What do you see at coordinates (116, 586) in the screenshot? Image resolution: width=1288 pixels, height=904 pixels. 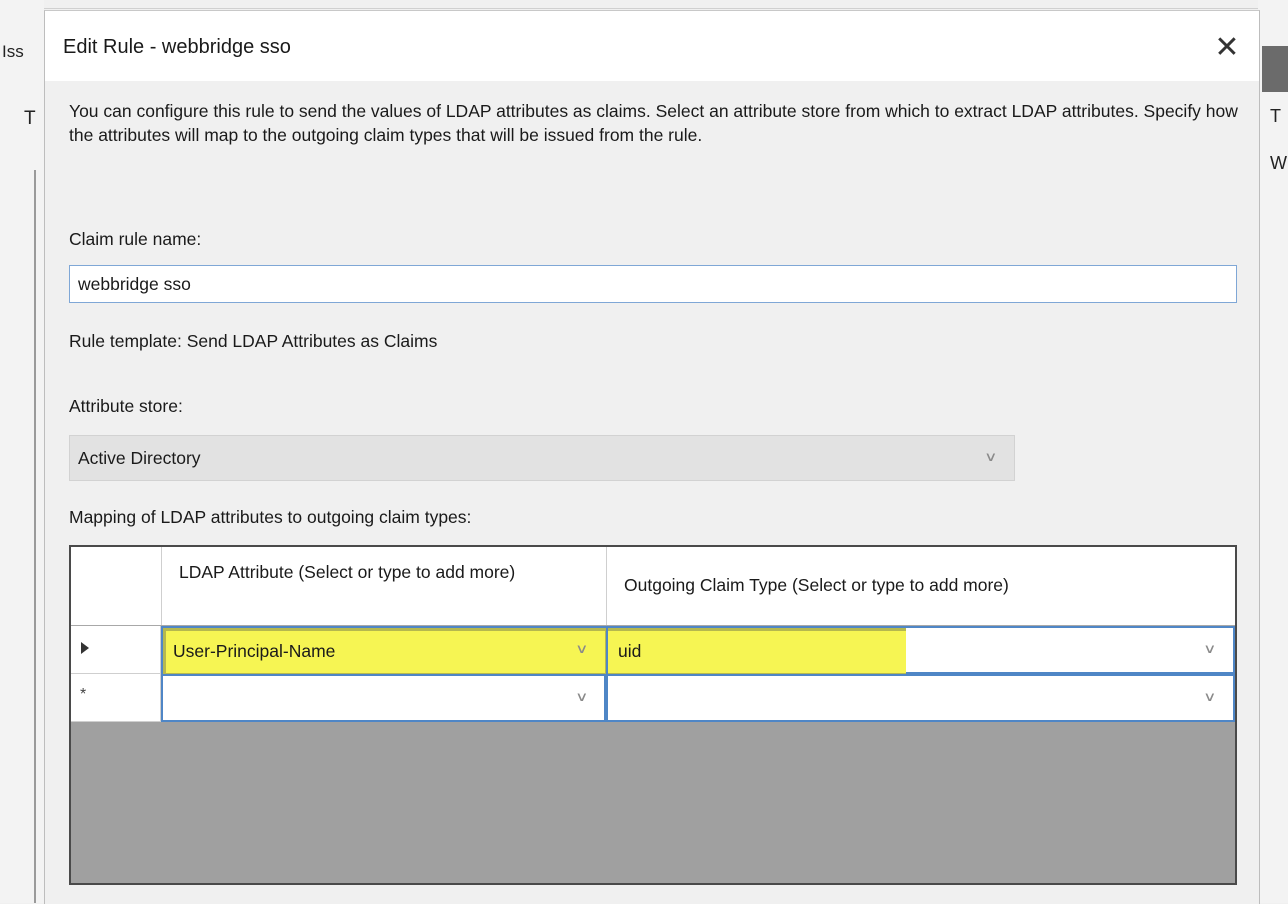 I see `row-selector-header` at bounding box center [116, 586].